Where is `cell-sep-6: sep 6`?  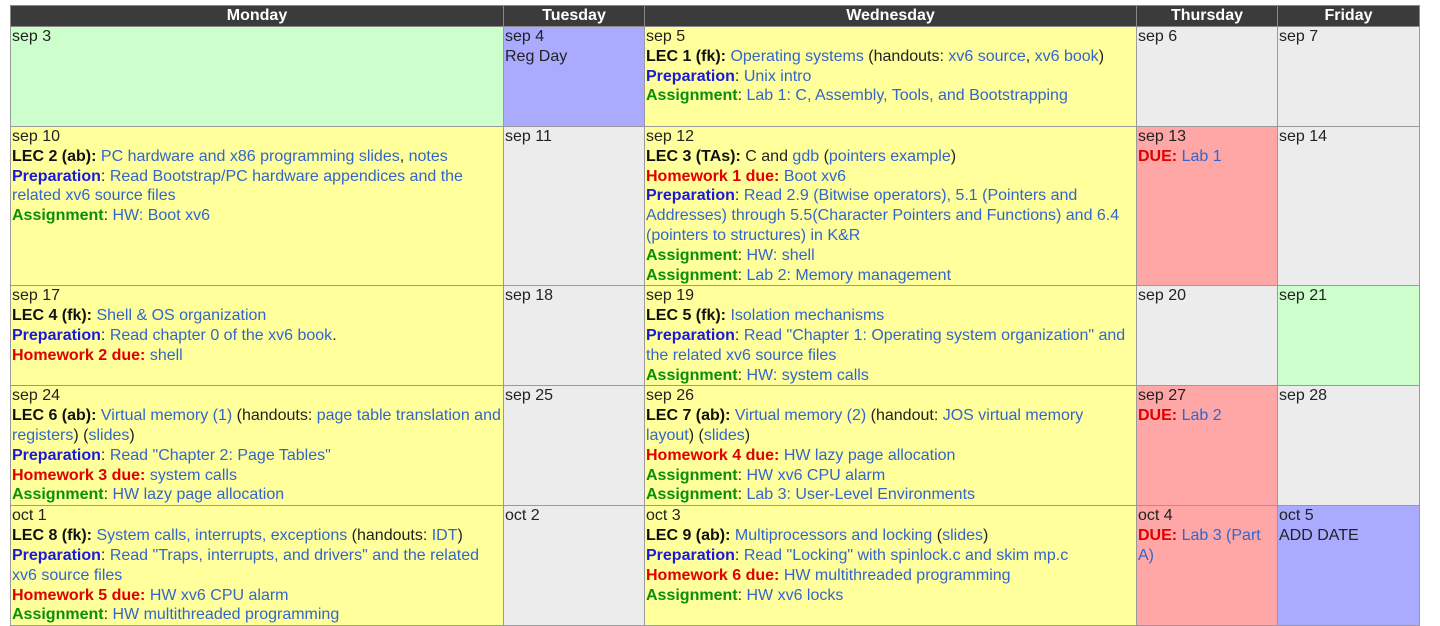
cell-sep-6: sep 6 is located at coordinates (1207, 76).